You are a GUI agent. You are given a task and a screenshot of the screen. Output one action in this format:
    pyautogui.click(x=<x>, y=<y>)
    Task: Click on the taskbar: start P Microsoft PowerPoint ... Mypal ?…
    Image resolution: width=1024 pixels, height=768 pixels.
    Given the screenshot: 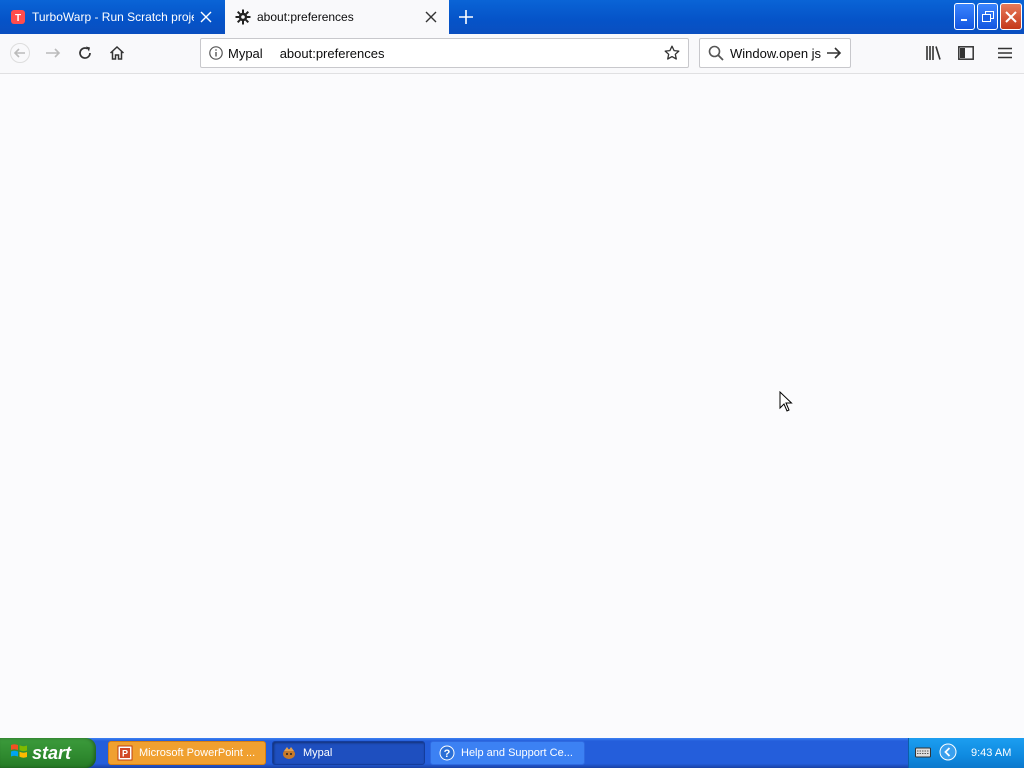 What is the action you would take?
    pyautogui.click(x=512, y=753)
    